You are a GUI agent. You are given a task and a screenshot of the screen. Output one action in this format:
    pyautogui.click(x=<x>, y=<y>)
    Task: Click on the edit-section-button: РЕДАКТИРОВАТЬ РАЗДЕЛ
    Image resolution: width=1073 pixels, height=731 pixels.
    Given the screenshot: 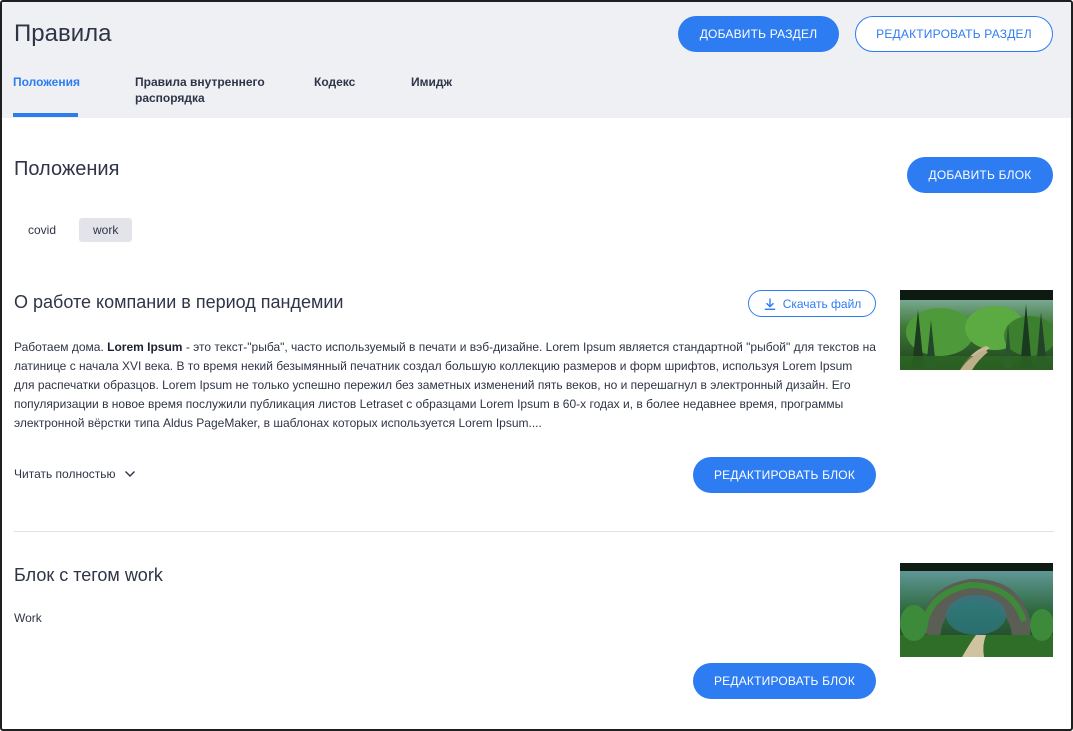 What is the action you would take?
    pyautogui.click(x=954, y=34)
    